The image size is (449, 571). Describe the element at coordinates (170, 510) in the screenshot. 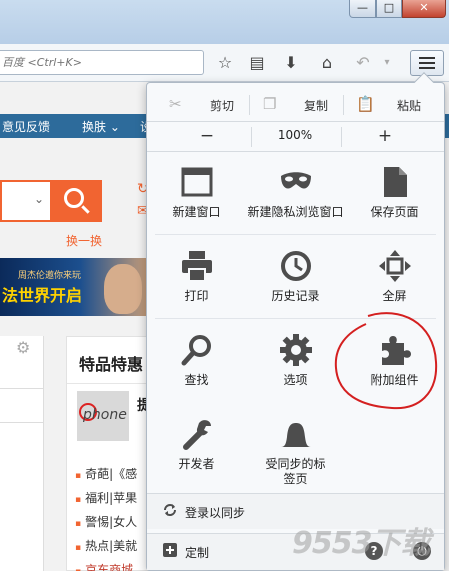

I see `sync-icon` at that location.